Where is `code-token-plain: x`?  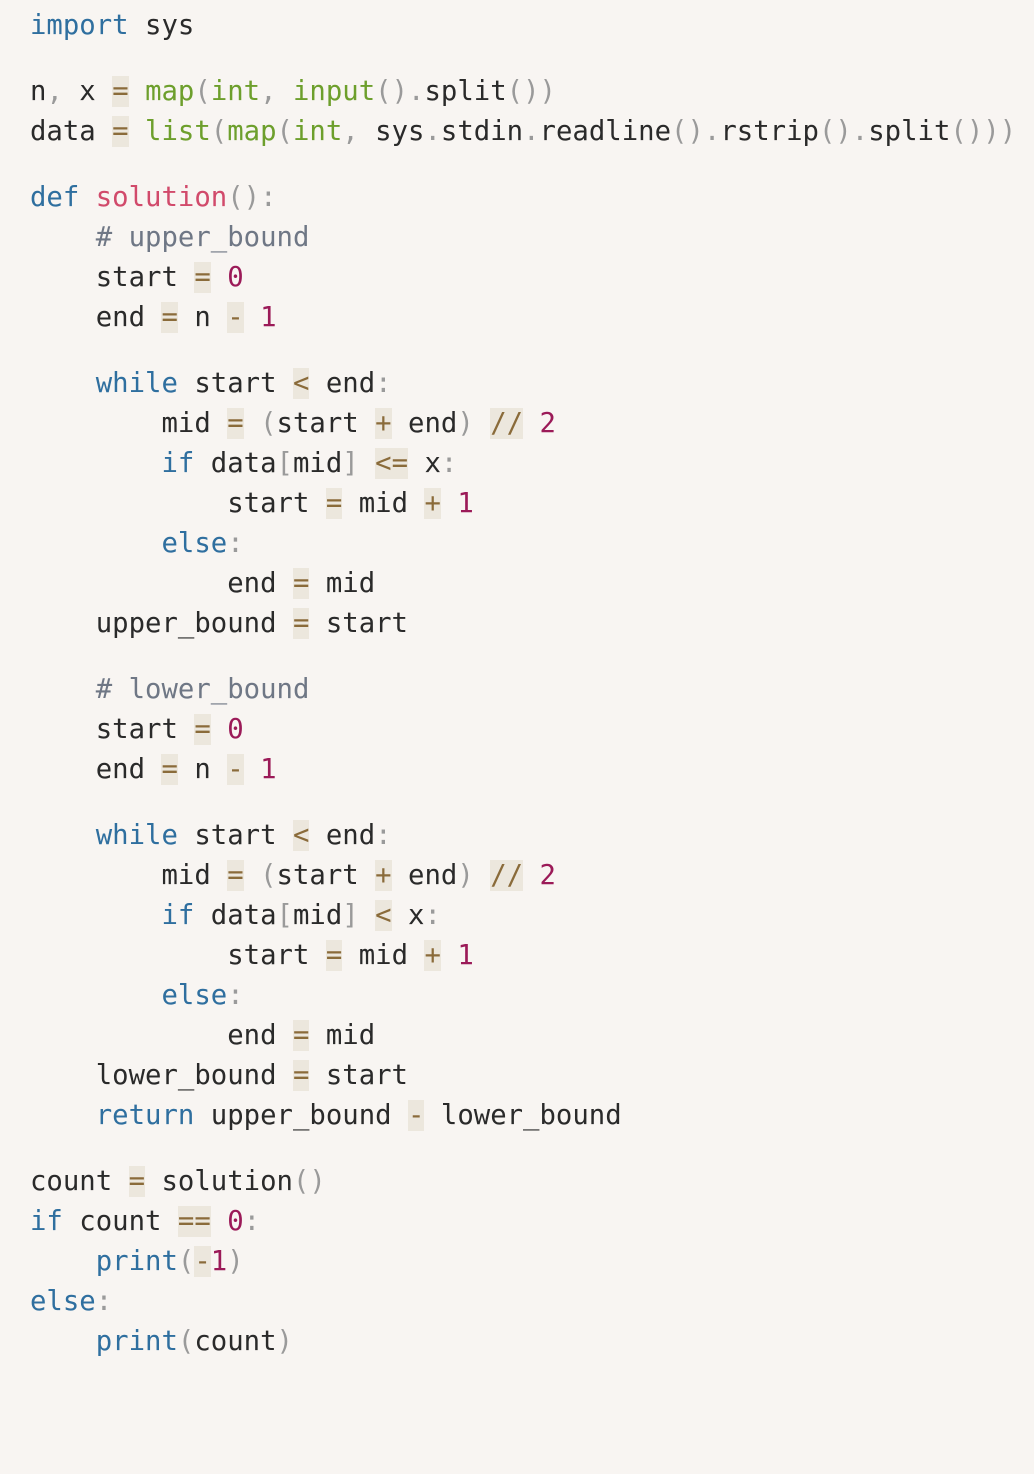 code-token-plain: x is located at coordinates (408, 915).